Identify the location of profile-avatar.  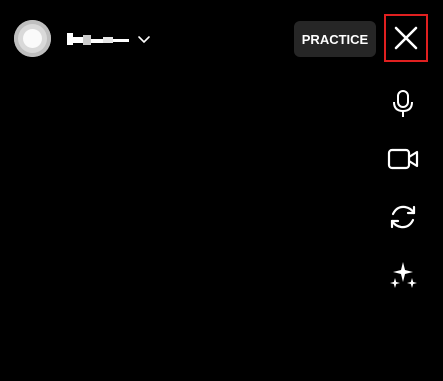
(32, 38).